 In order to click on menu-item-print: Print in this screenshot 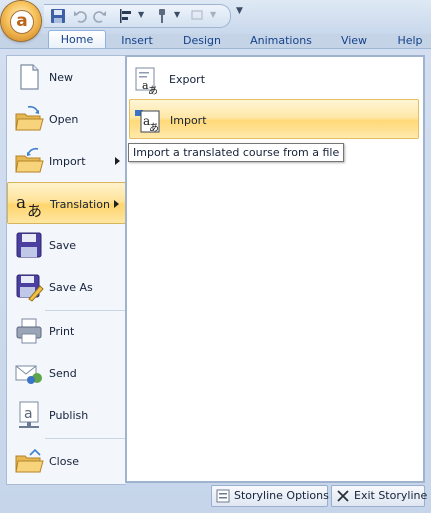, I will do `click(66, 331)`.